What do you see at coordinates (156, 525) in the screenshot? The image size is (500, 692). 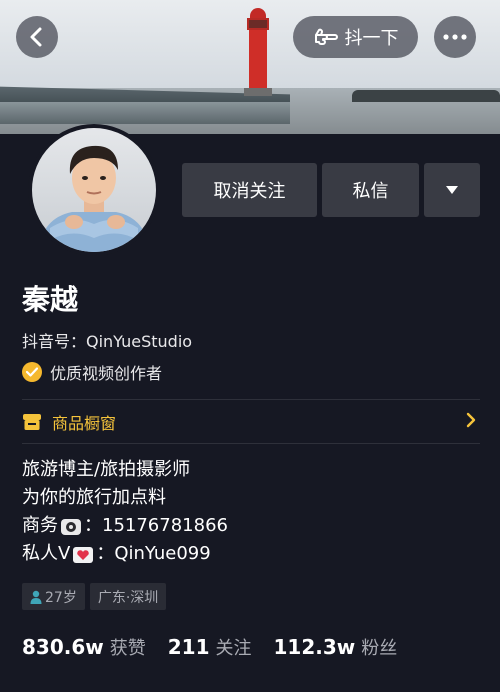 I see `bio-business-value: ：15176781866` at bounding box center [156, 525].